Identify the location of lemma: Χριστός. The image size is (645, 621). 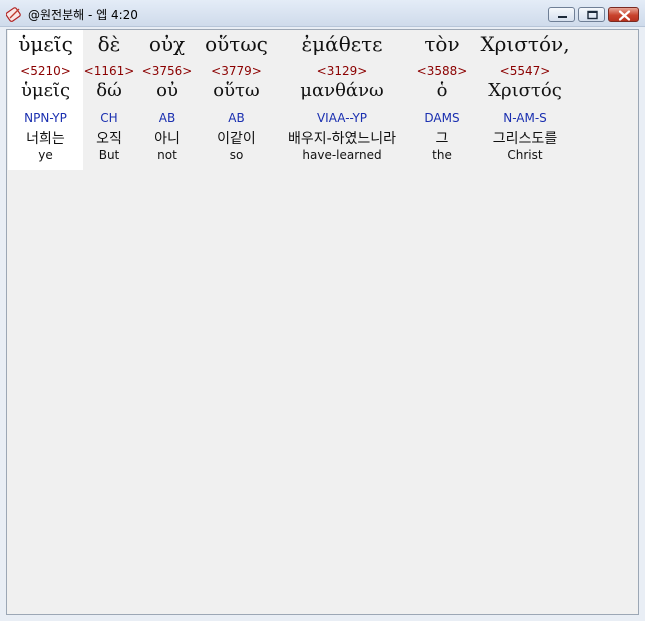
(525, 90).